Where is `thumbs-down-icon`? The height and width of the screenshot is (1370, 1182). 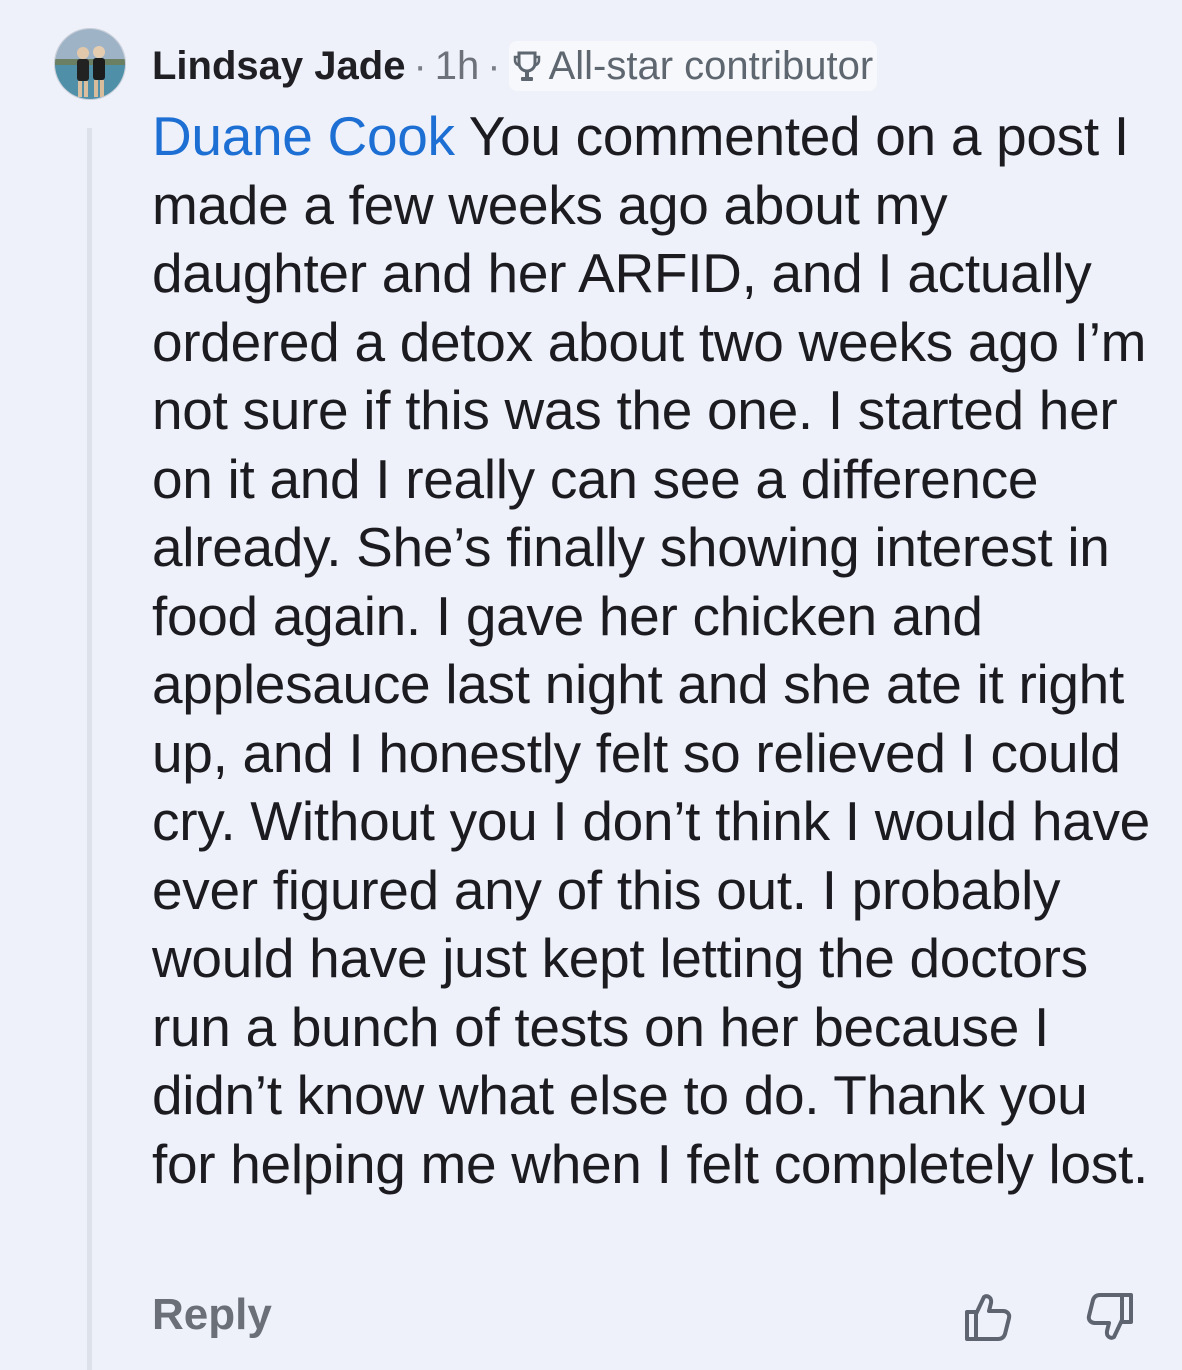 thumbs-down-icon is located at coordinates (1111, 1317).